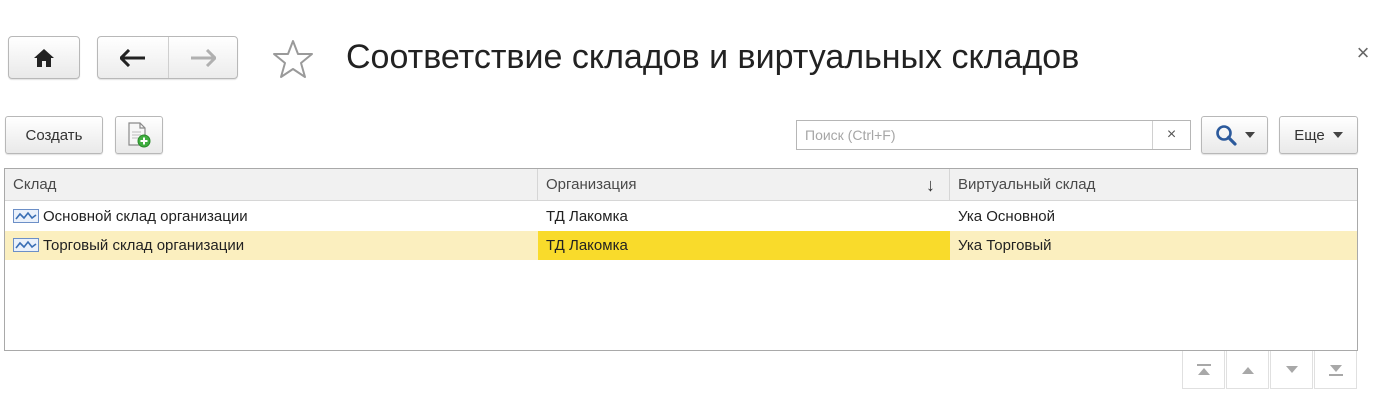 The width and height of the screenshot is (1382, 405). I want to click on go-previous-button, so click(1247, 370).